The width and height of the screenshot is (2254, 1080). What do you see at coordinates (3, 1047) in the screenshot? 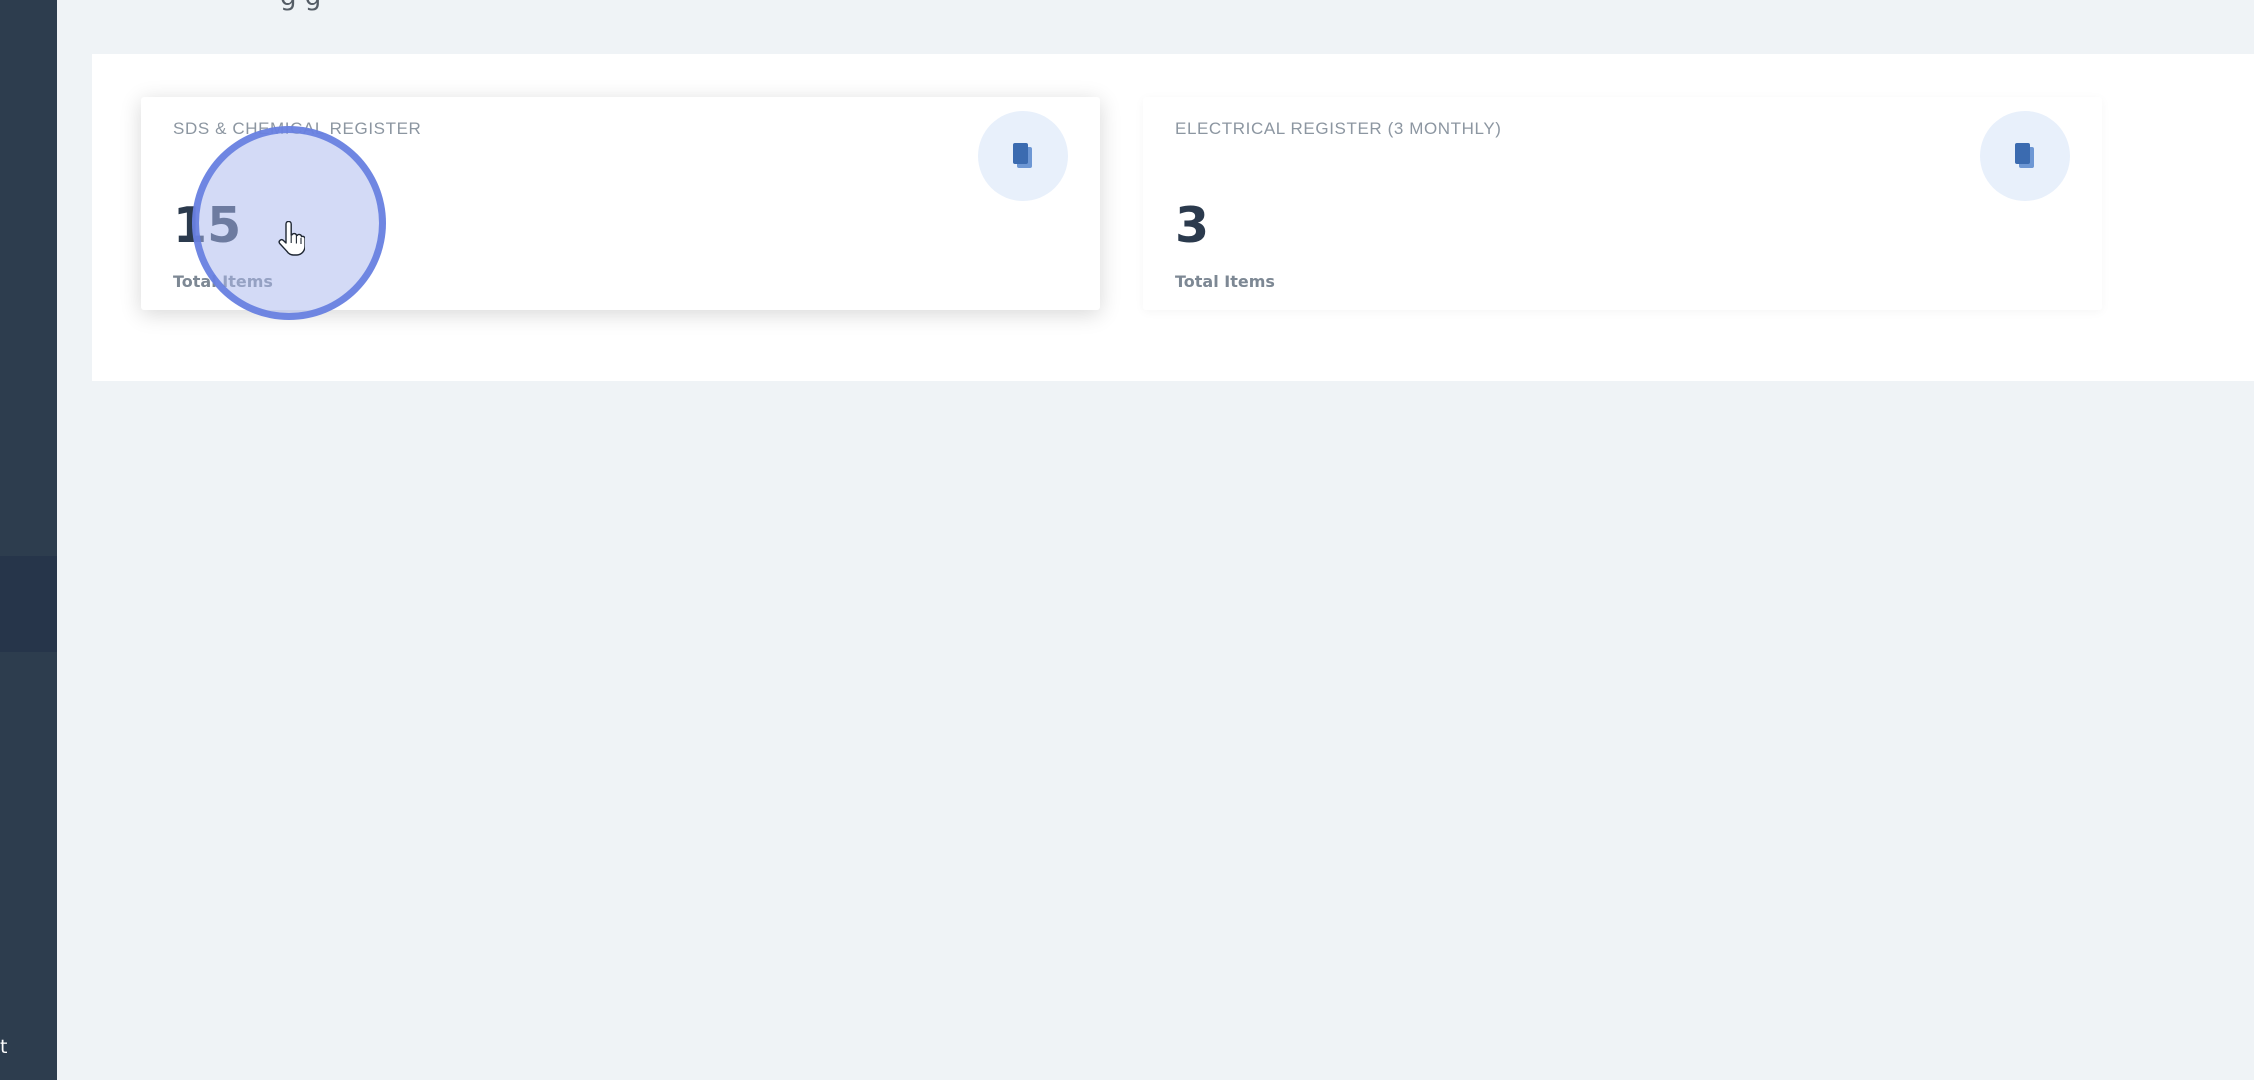
I see `sidebar-bottom-label: t` at bounding box center [3, 1047].